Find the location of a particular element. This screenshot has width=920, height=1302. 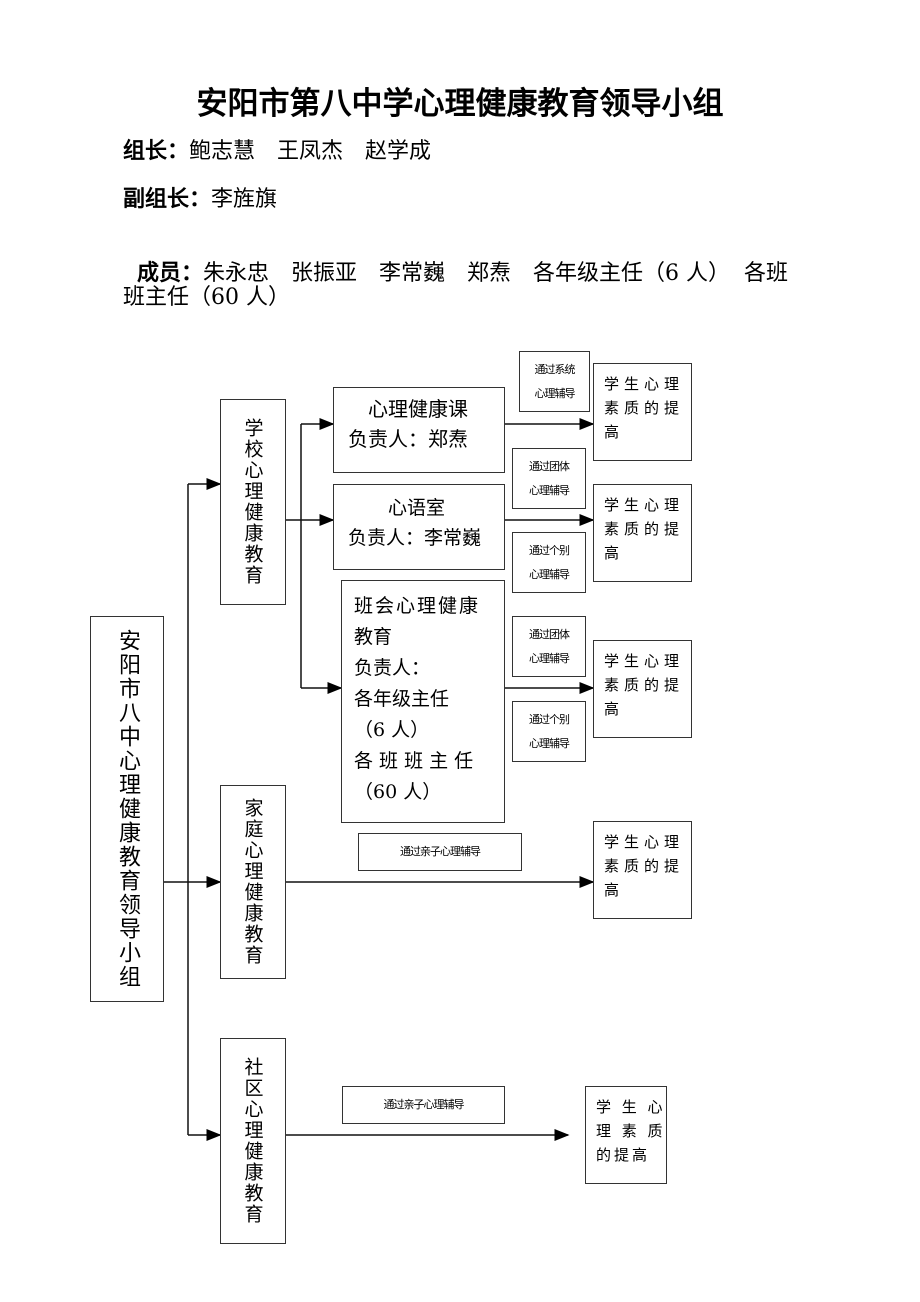

result-text: 理 素 质 is located at coordinates (631, 1131).